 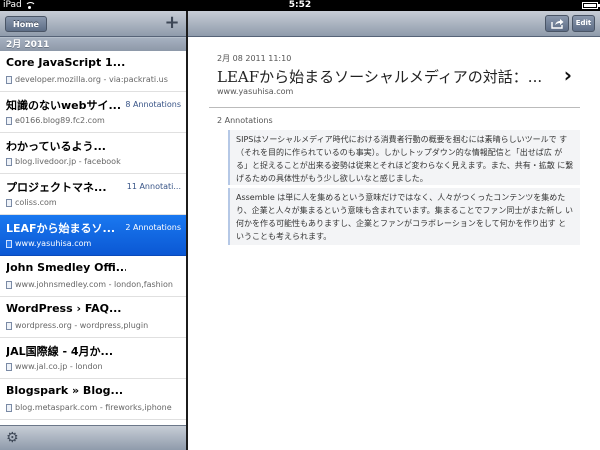 What do you see at coordinates (93, 437) in the screenshot?
I see `left-bottom-toolbar: ⚙` at bounding box center [93, 437].